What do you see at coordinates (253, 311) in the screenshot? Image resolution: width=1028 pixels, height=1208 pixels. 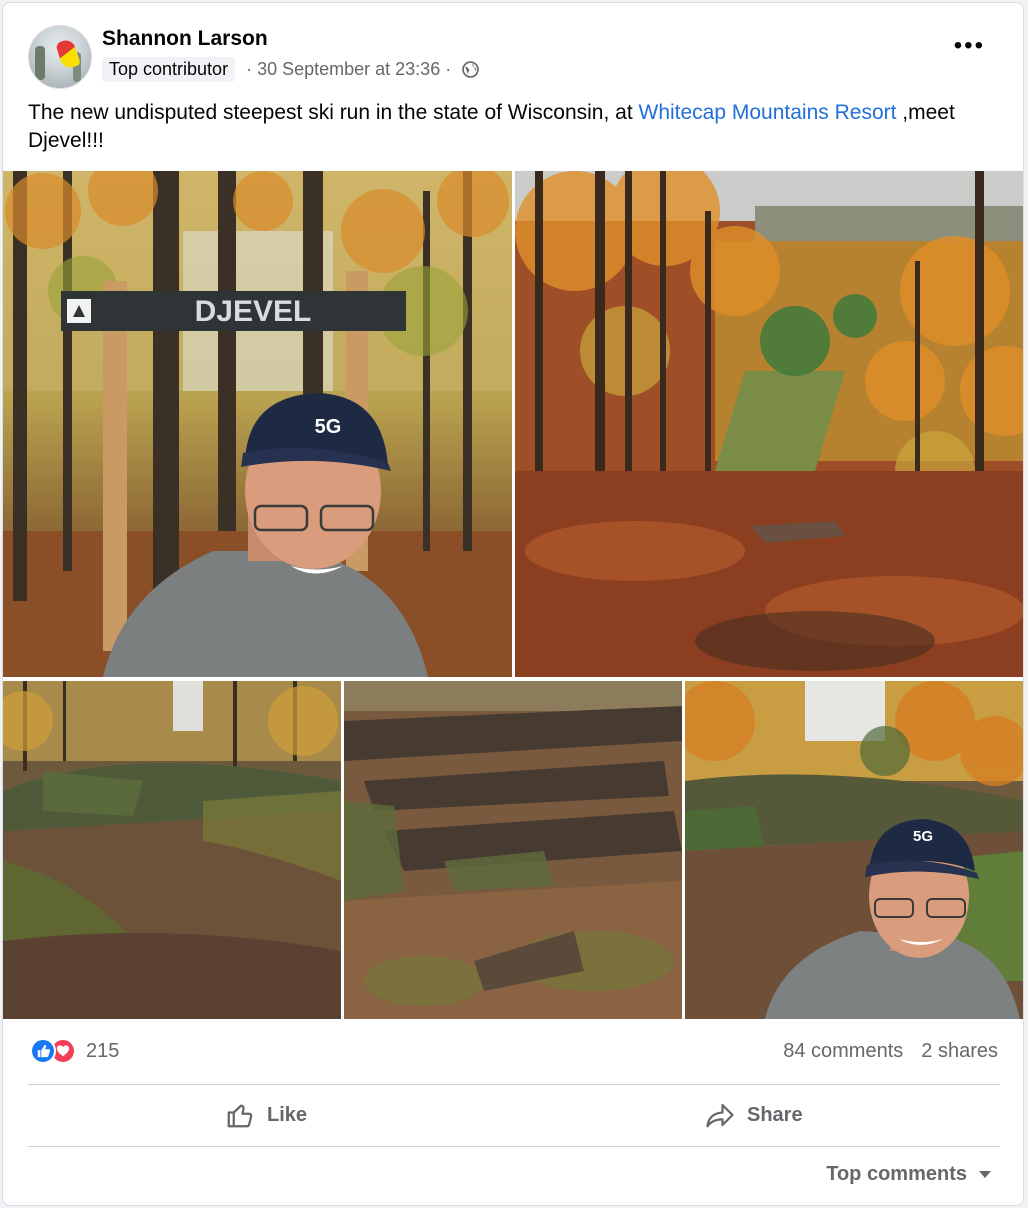 I see `djevel-sign-text: DJEVEL` at bounding box center [253, 311].